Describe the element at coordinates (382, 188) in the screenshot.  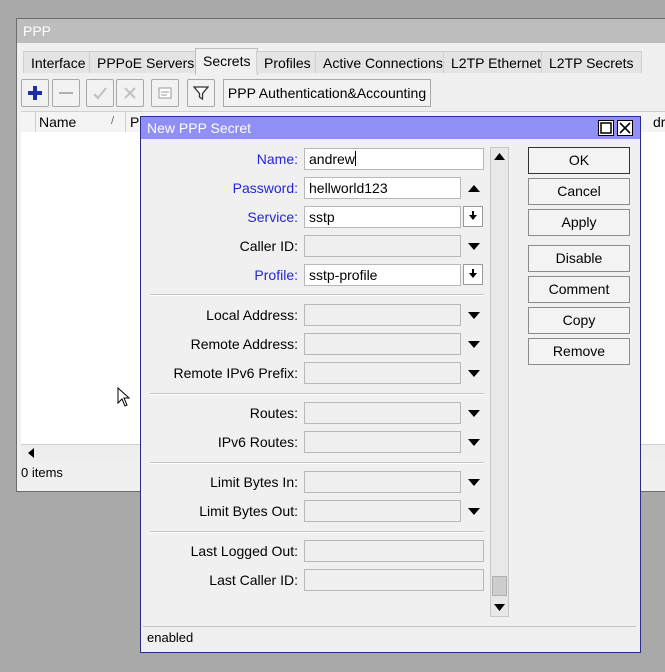
I see `password-field: hellworld123` at that location.